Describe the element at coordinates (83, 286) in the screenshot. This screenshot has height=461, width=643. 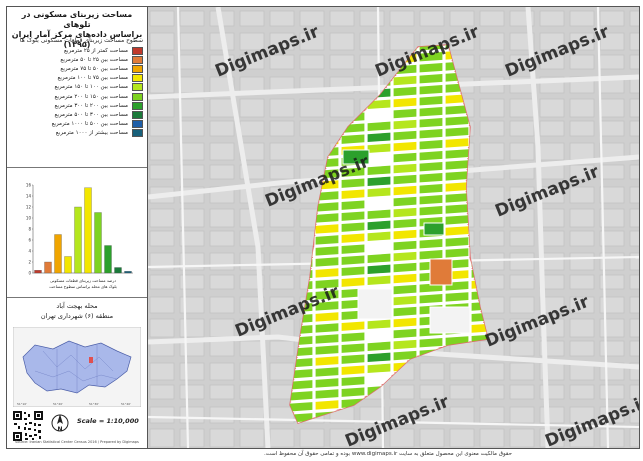
I see `chart-caption: بلوک های محله براساس سطوح مساحت` at that location.